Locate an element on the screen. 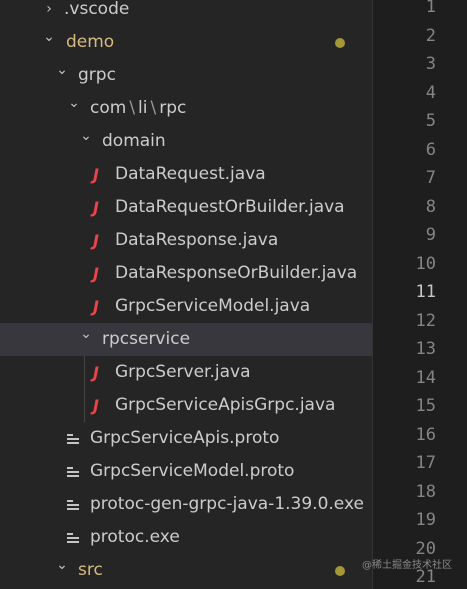 The height and width of the screenshot is (589, 467). line-number: 5 is located at coordinates (430, 121).